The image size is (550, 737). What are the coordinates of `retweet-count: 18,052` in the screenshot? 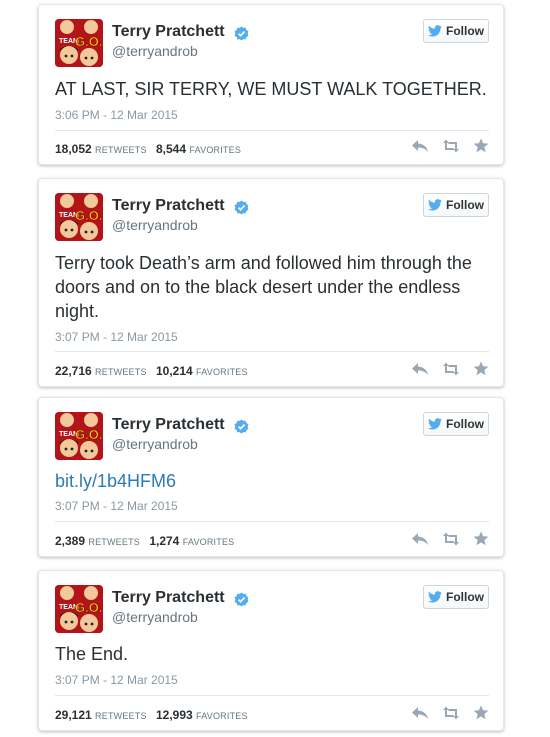 It's located at (73, 149).